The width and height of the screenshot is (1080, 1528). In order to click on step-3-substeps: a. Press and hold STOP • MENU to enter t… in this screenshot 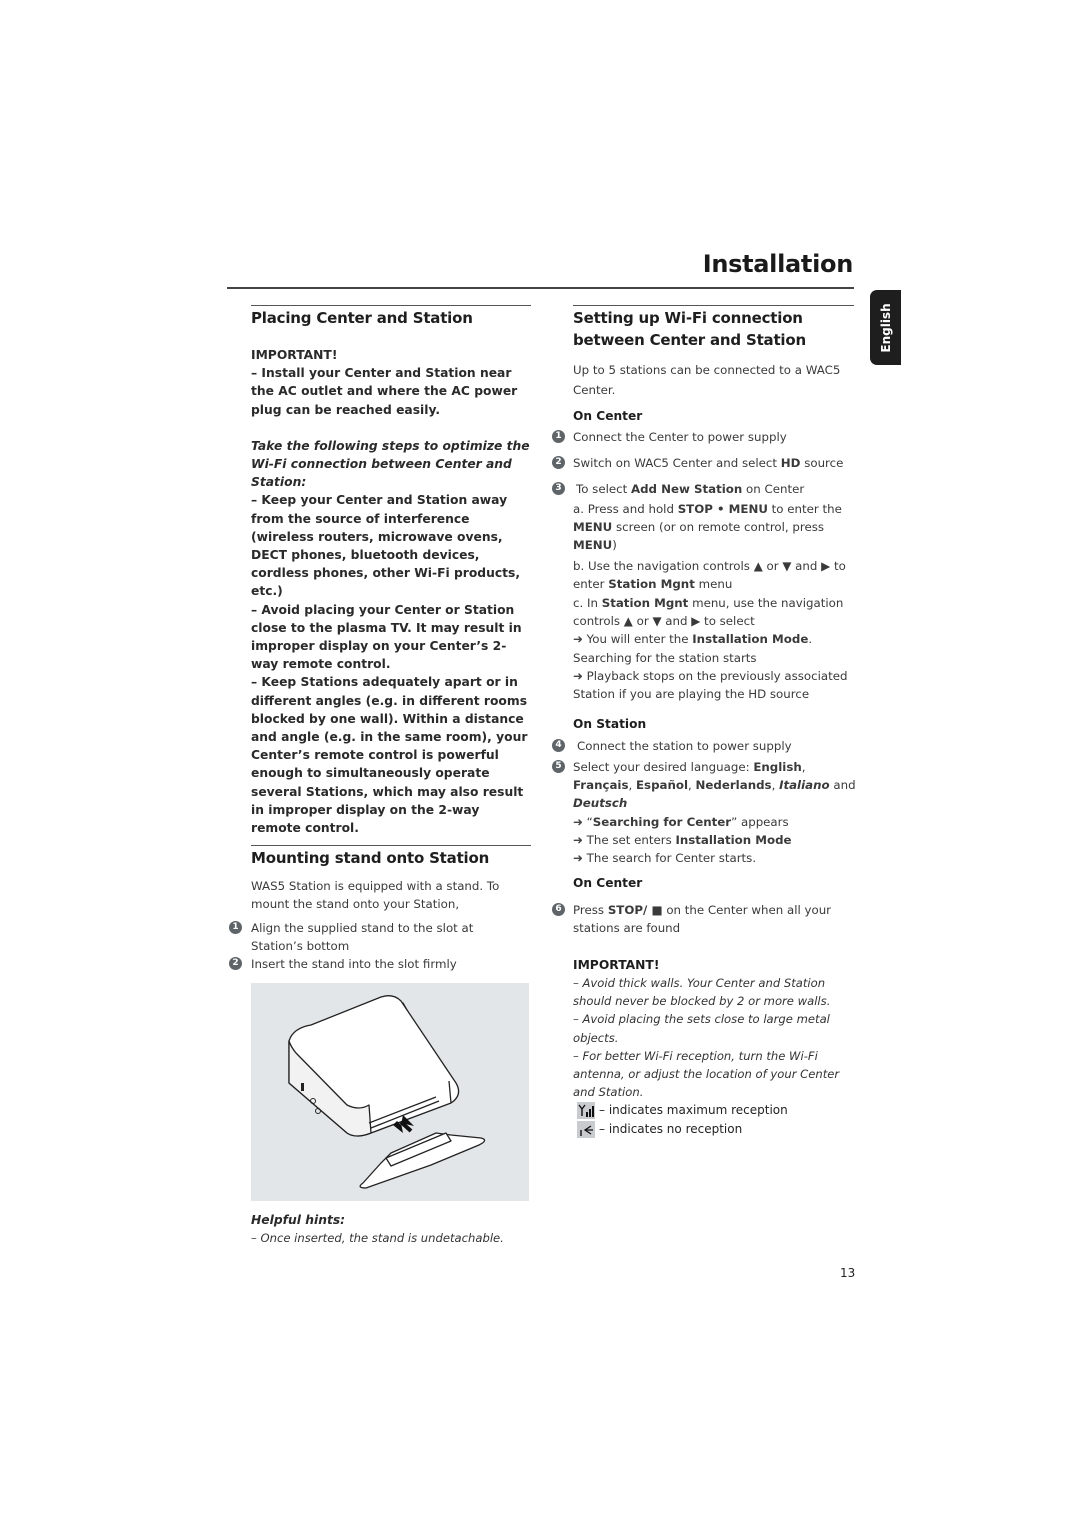, I will do `click(714, 601)`.